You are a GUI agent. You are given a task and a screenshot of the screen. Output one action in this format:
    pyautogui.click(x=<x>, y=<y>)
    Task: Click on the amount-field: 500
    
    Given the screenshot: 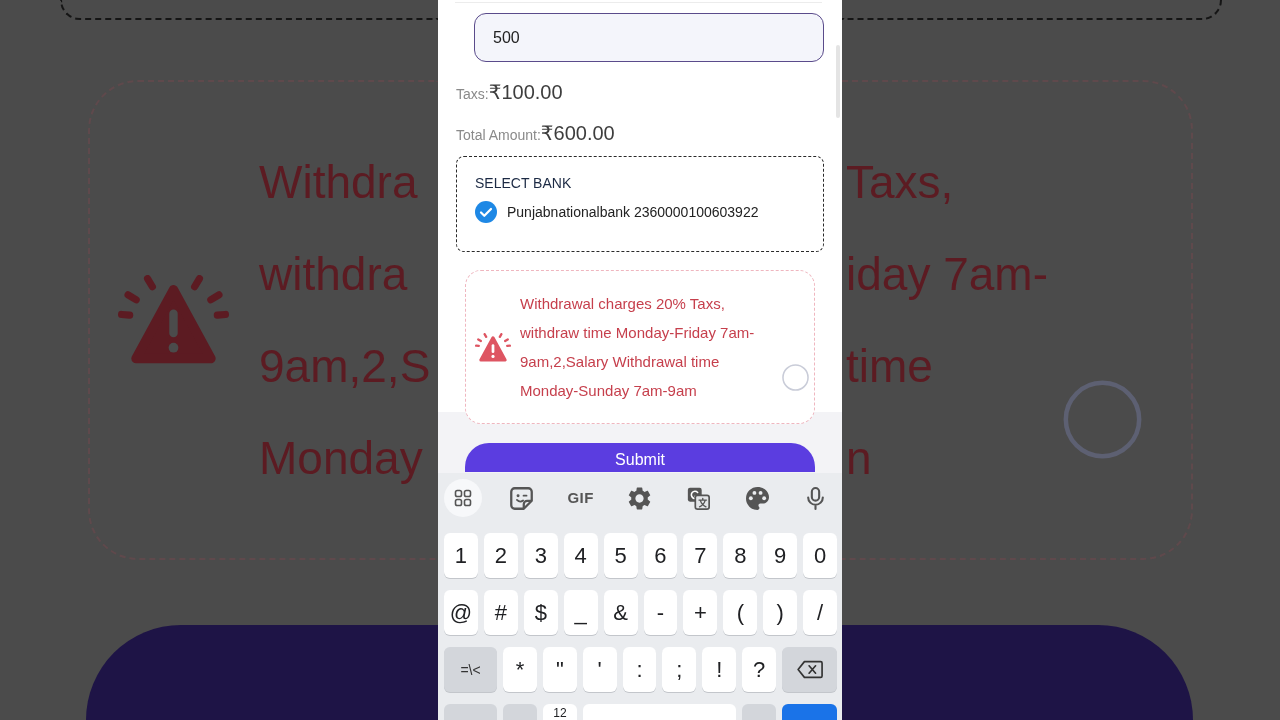 What is the action you would take?
    pyautogui.click(x=649, y=37)
    